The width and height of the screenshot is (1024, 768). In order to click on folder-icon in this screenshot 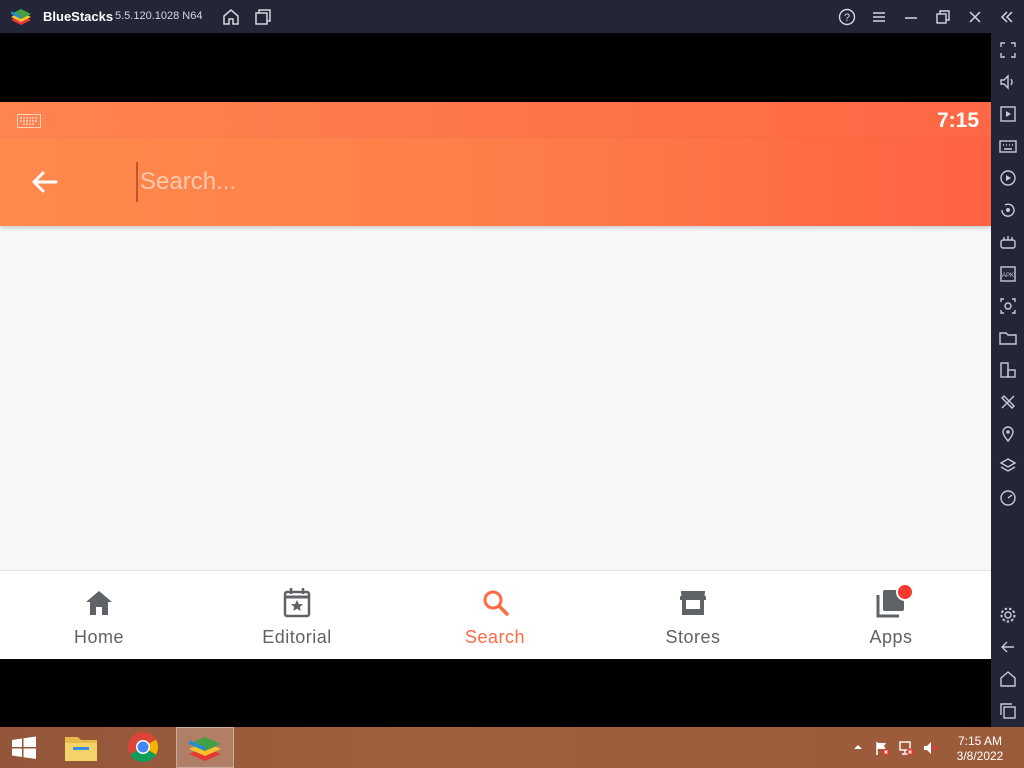, I will do `click(1008, 338)`.